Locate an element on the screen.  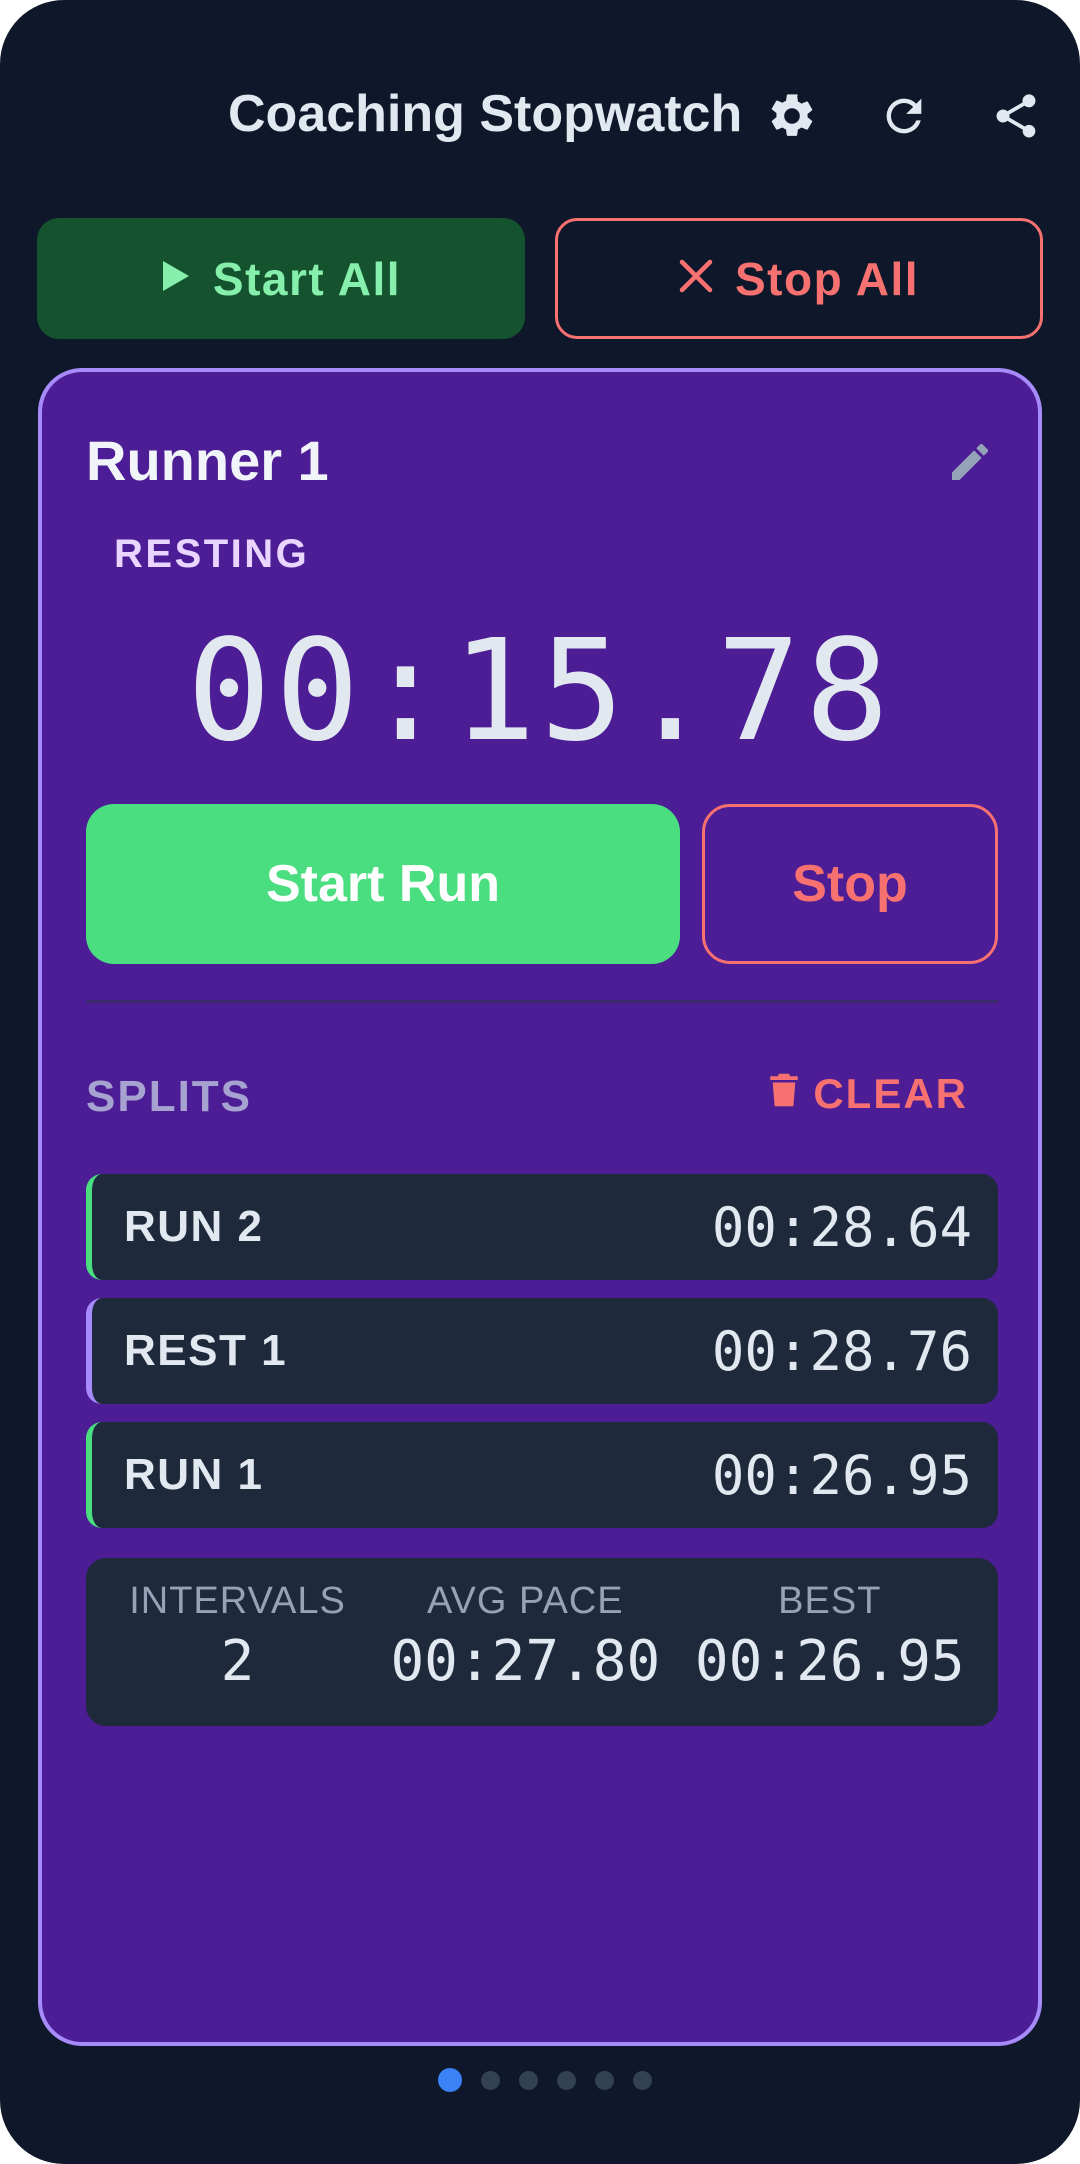
start-all-button: Start All is located at coordinates (281, 278).